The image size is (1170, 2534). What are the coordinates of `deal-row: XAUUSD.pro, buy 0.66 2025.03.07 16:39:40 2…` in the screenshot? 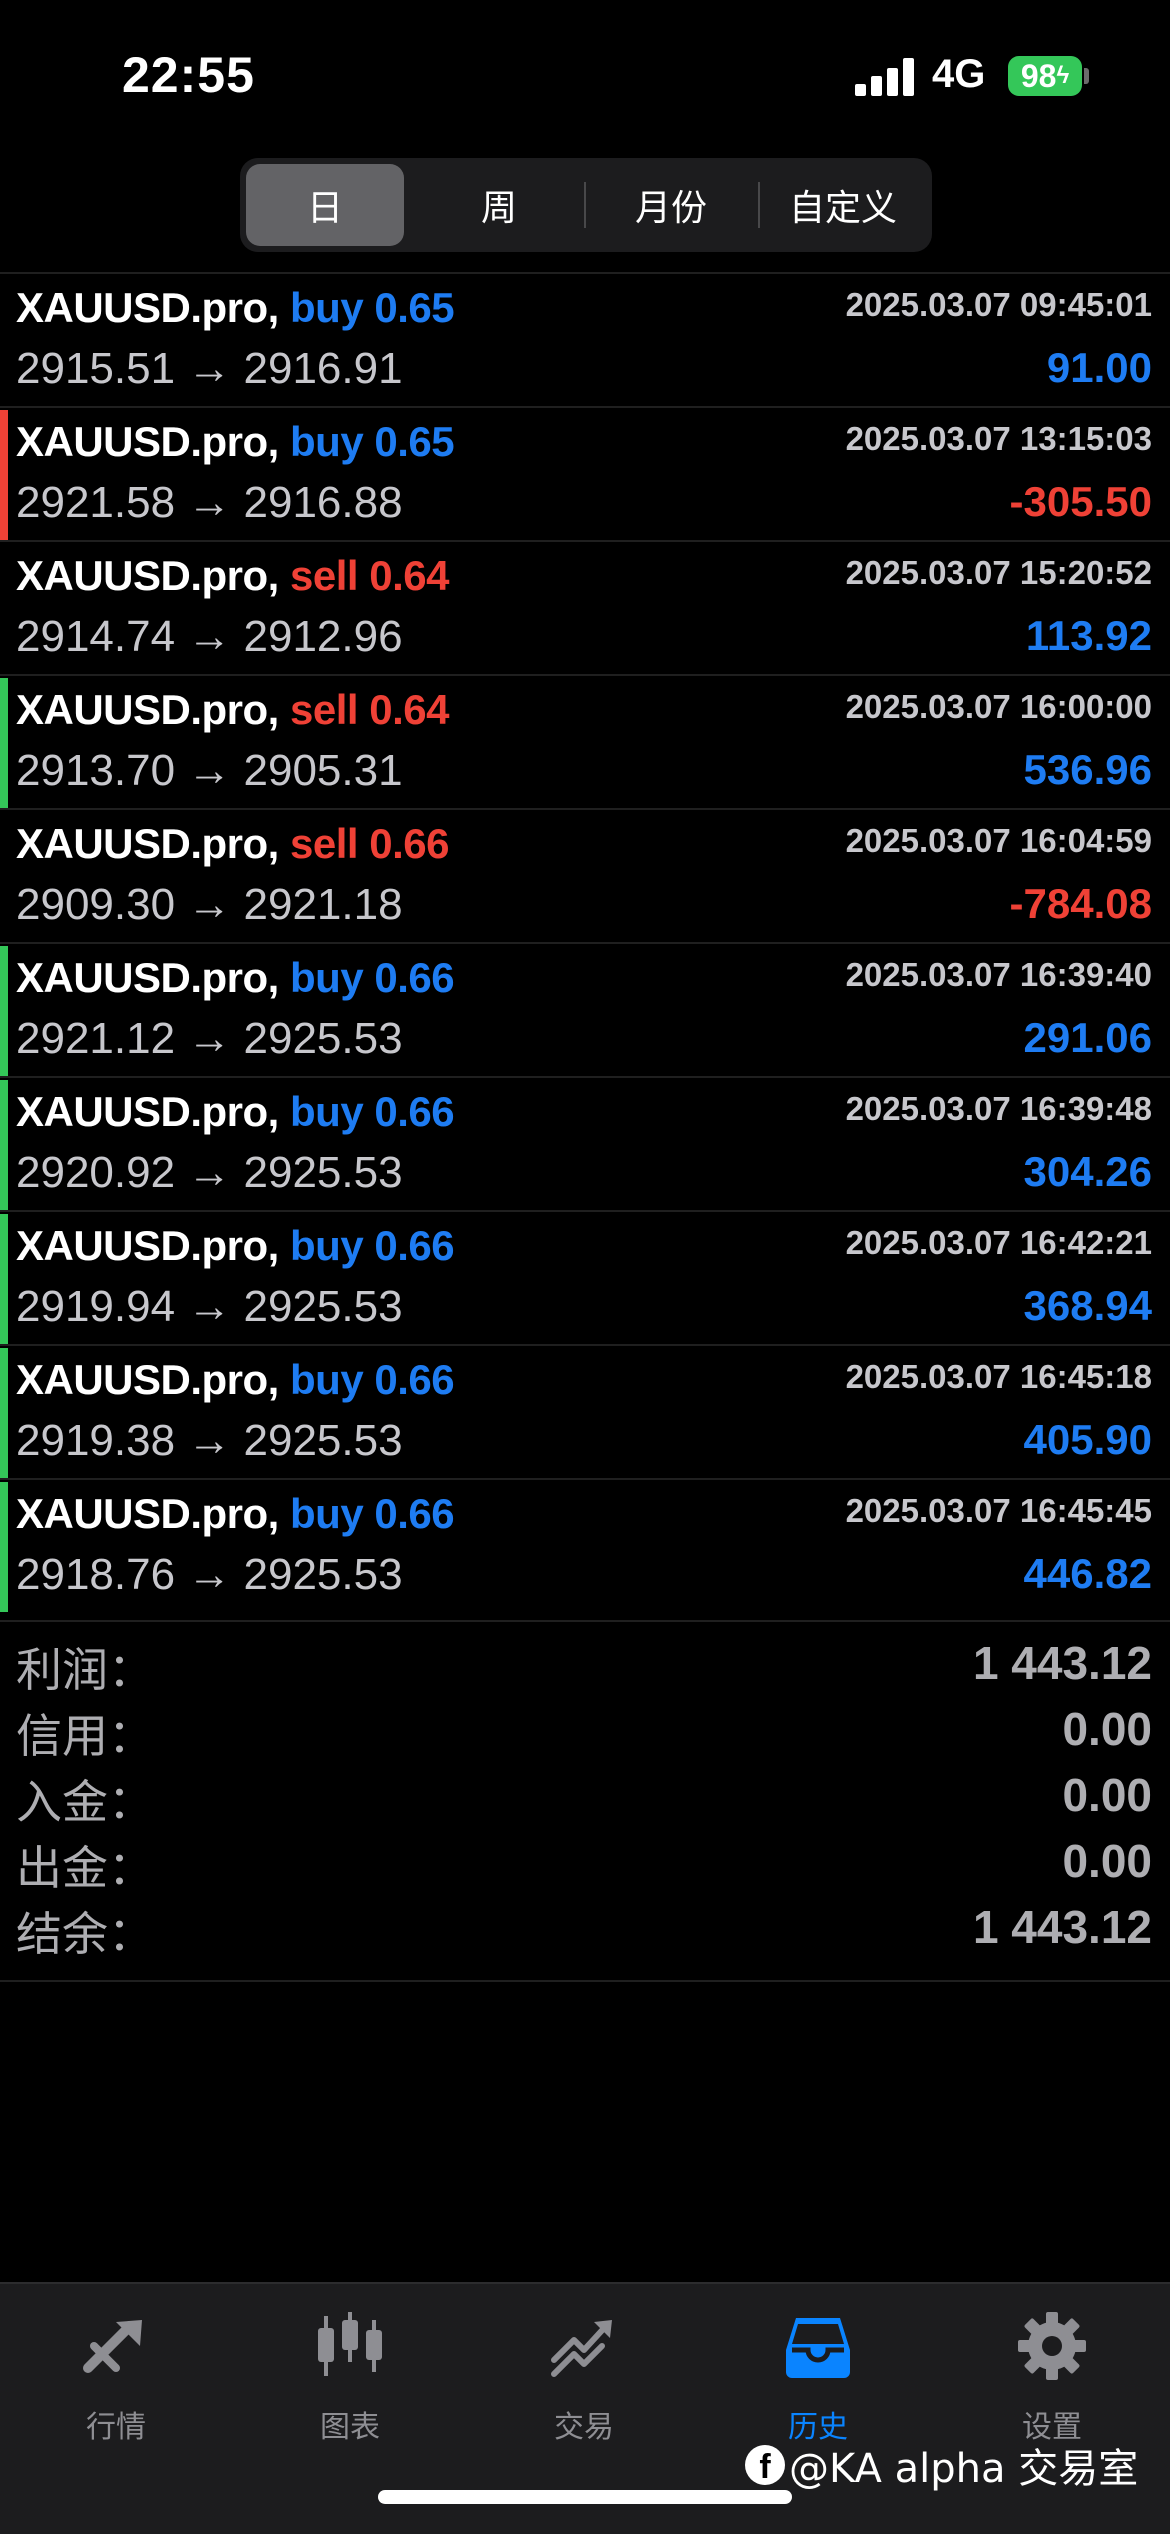 It's located at (585, 1009).